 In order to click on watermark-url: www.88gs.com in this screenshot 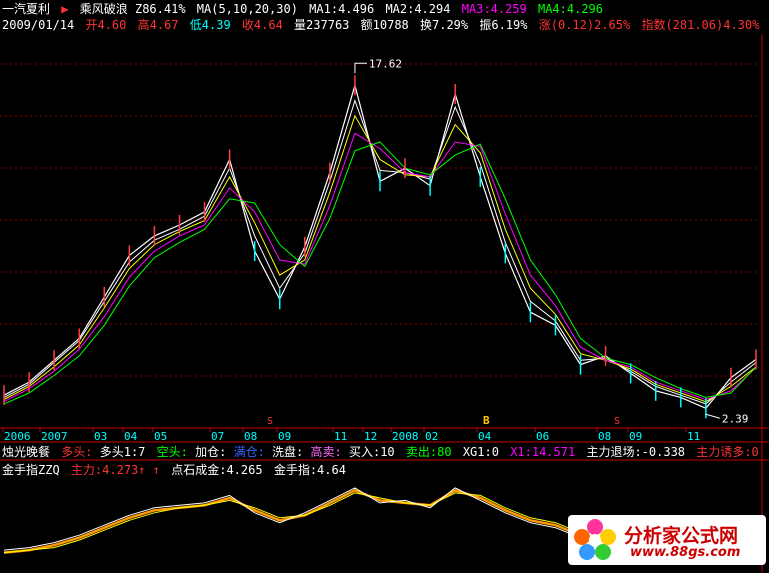, I will do `click(685, 552)`.